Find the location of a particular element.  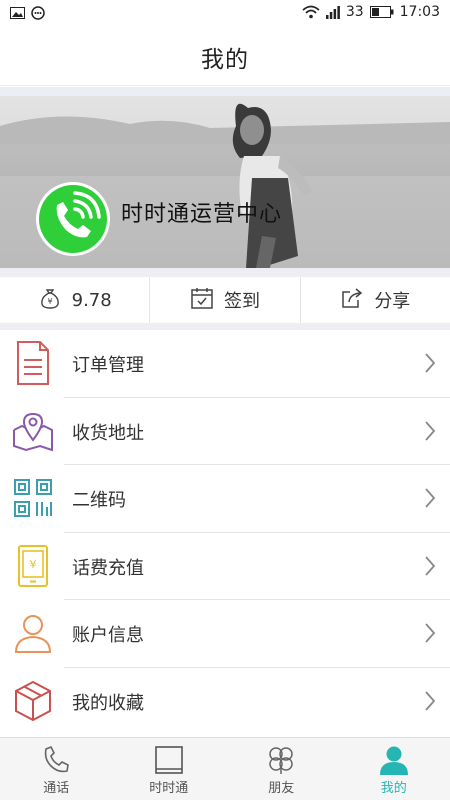

nav-label: 时时通 is located at coordinates (169, 788).